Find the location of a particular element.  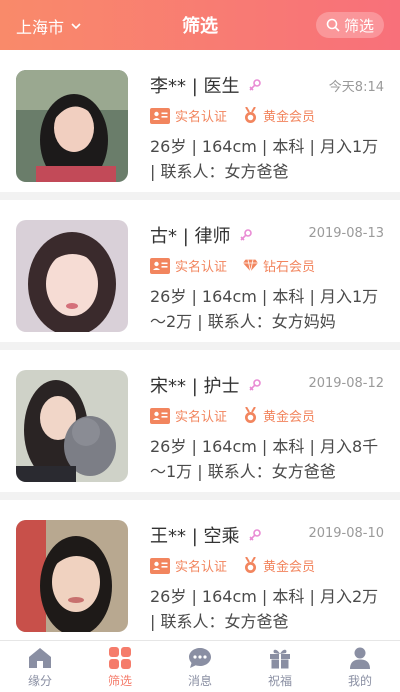

filter-search-button: 筛选 is located at coordinates (350, 25).